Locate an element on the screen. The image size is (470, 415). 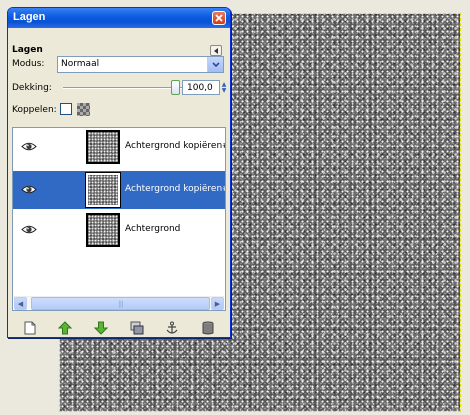
opacity-label: Dekking: is located at coordinates (32, 88).